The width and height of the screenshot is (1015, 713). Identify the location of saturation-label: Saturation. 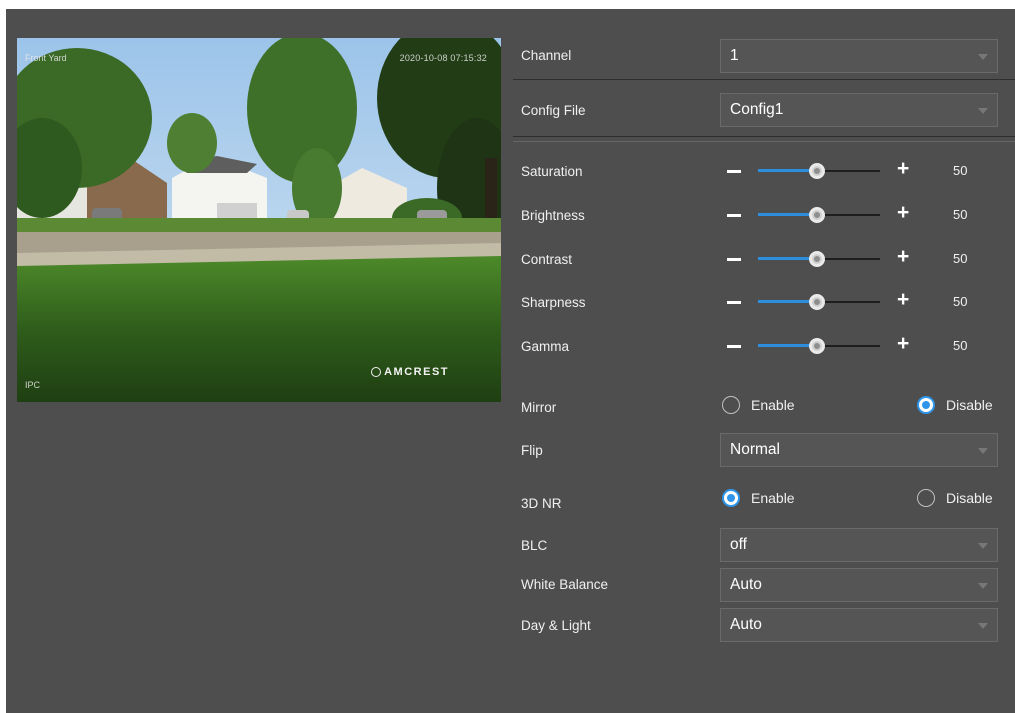
(552, 171).